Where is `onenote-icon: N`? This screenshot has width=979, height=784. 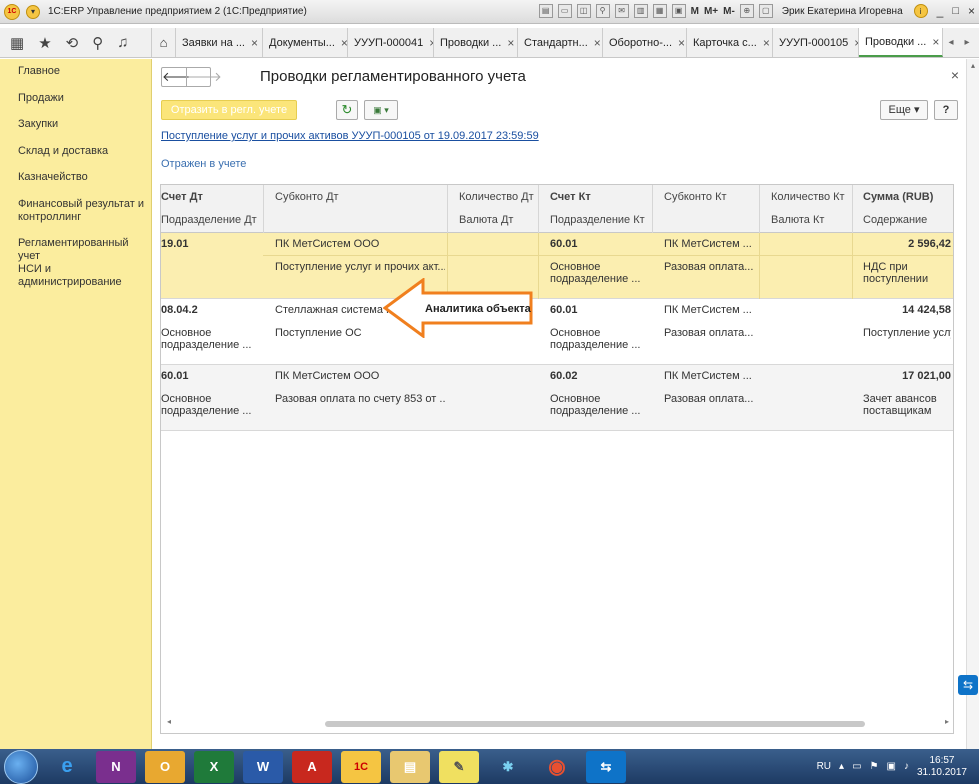
onenote-icon: N is located at coordinates (116, 766).